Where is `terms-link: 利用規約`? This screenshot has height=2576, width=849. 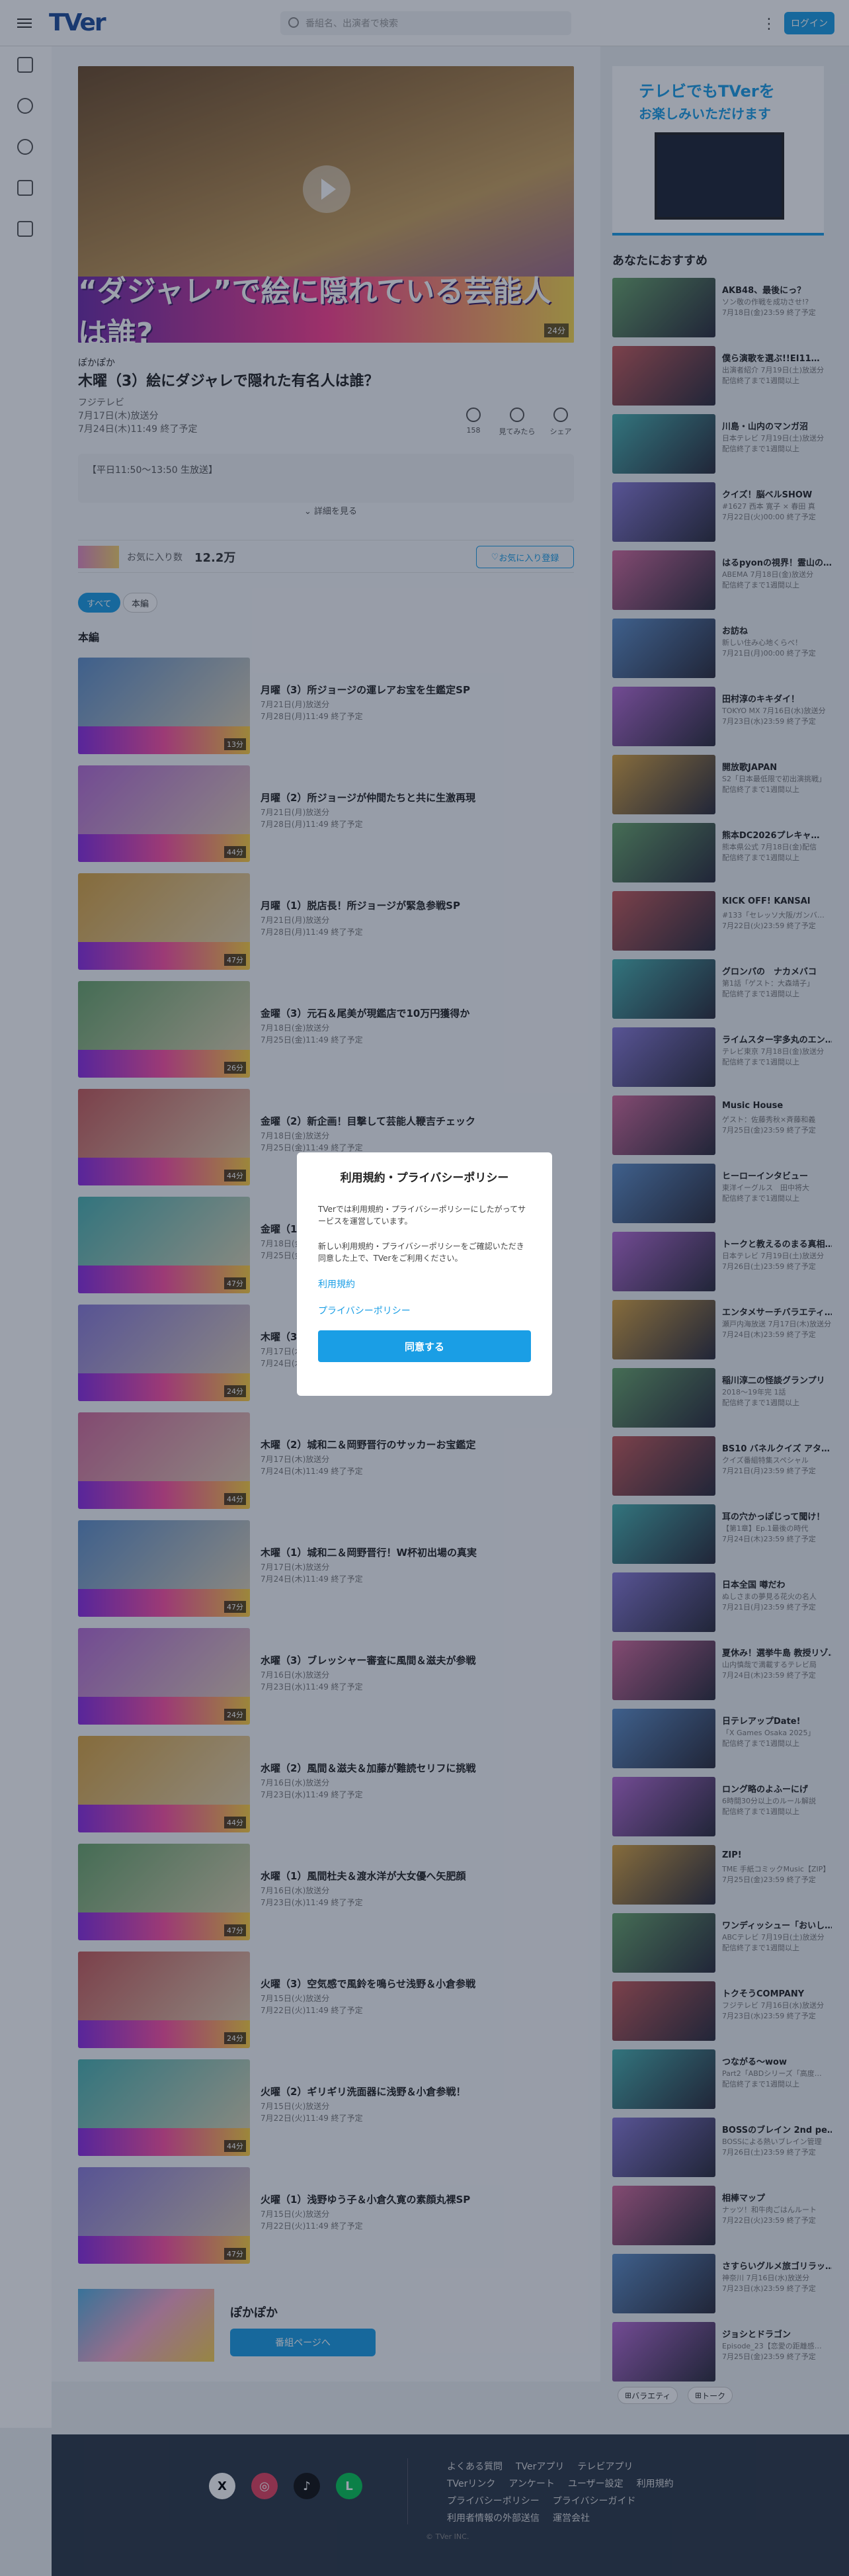
terms-link: 利用規約 is located at coordinates (425, 1284).